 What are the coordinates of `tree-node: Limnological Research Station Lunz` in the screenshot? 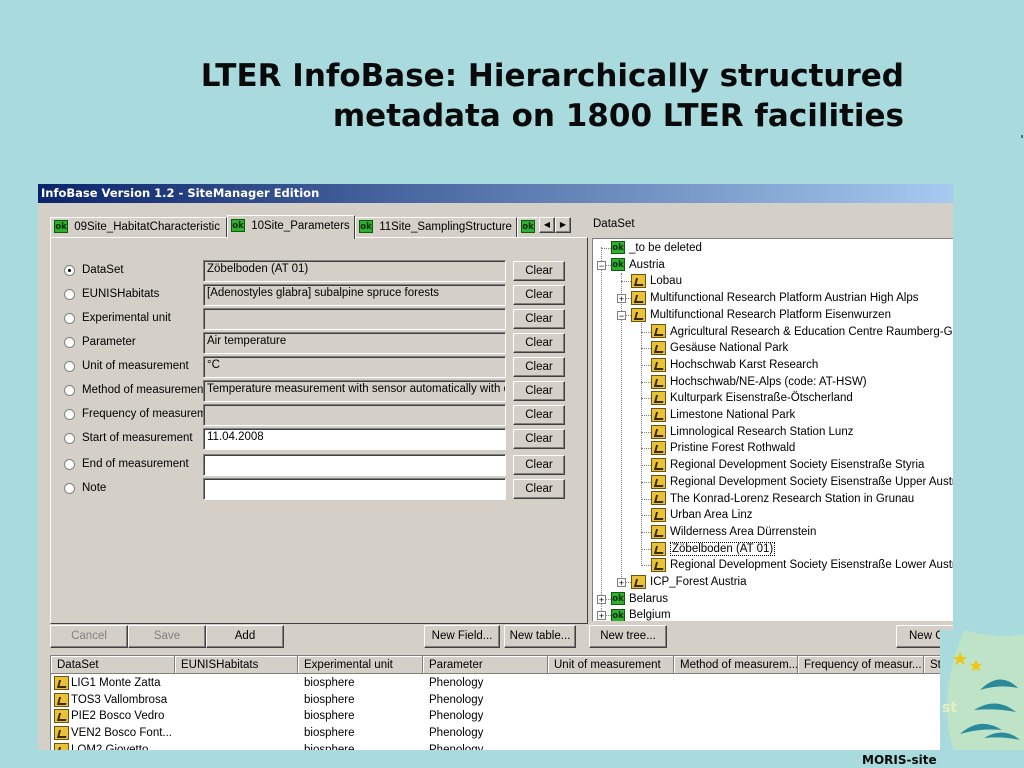 It's located at (752, 432).